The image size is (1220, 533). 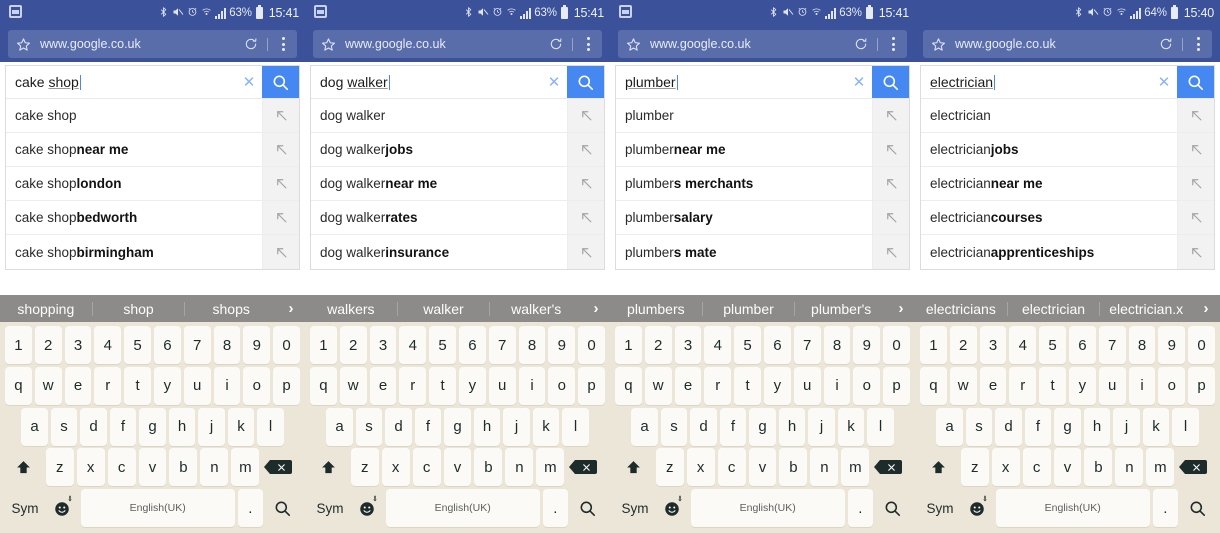 What do you see at coordinates (59, 467) in the screenshot?
I see `key-z: z` at bounding box center [59, 467].